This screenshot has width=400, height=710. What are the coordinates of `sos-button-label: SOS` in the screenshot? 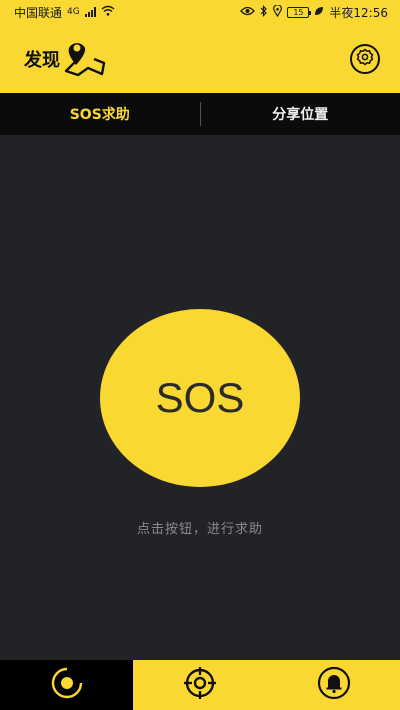 It's located at (200, 397).